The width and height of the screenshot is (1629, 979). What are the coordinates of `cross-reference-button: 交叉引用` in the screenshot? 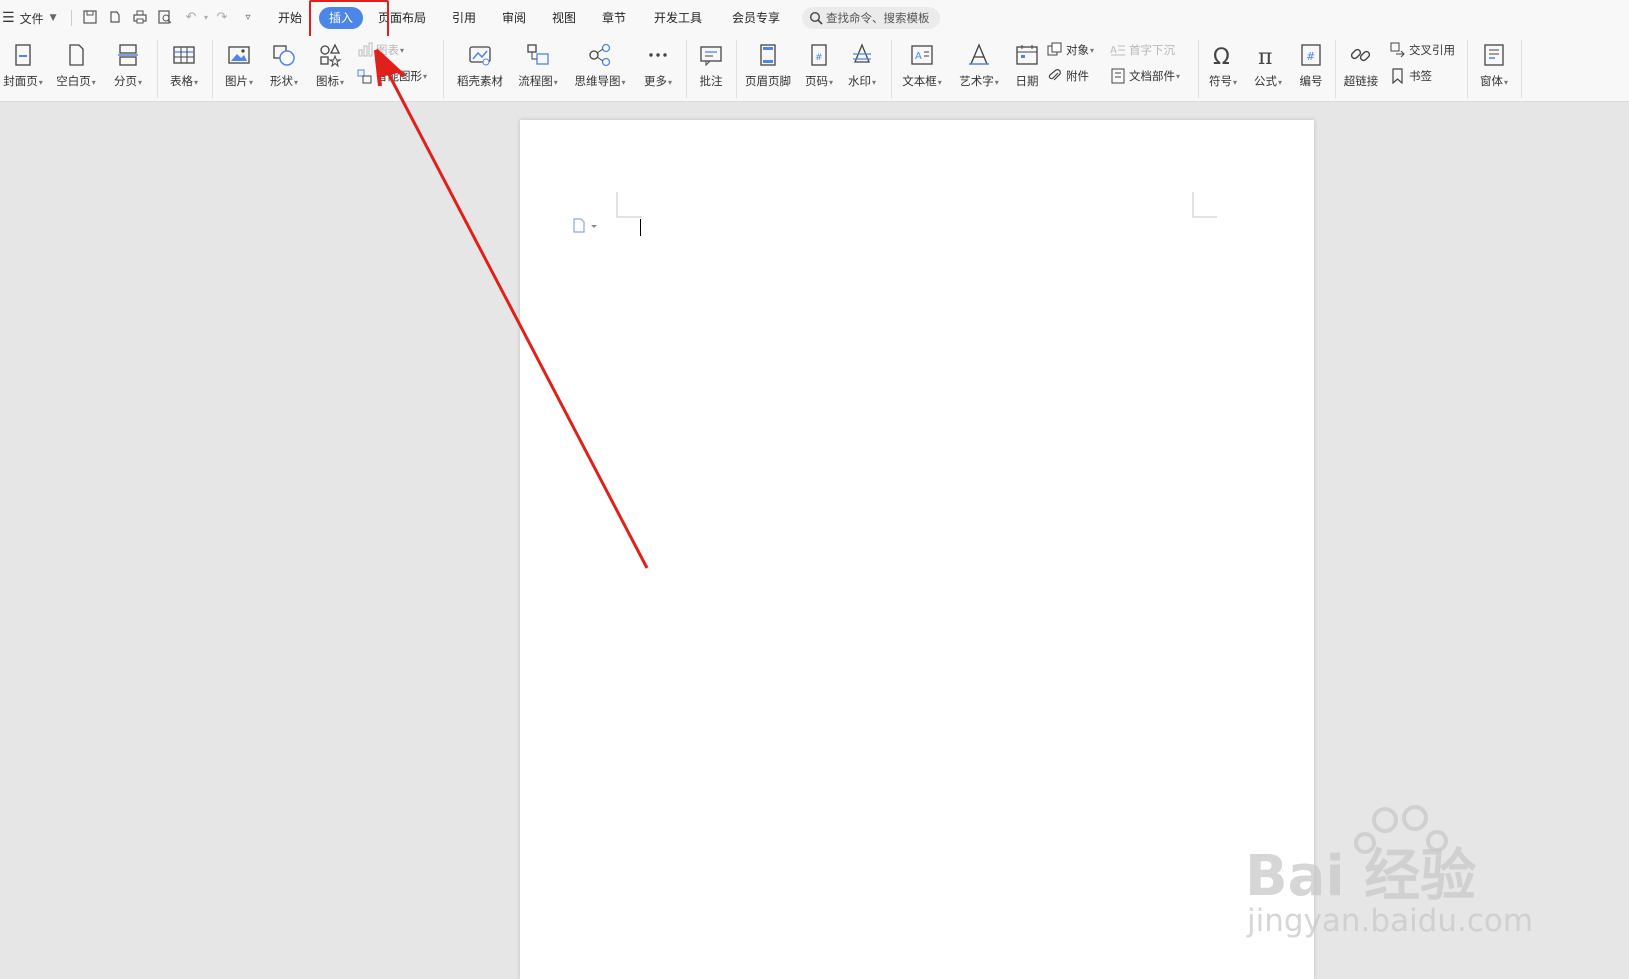 It's located at (1422, 50).